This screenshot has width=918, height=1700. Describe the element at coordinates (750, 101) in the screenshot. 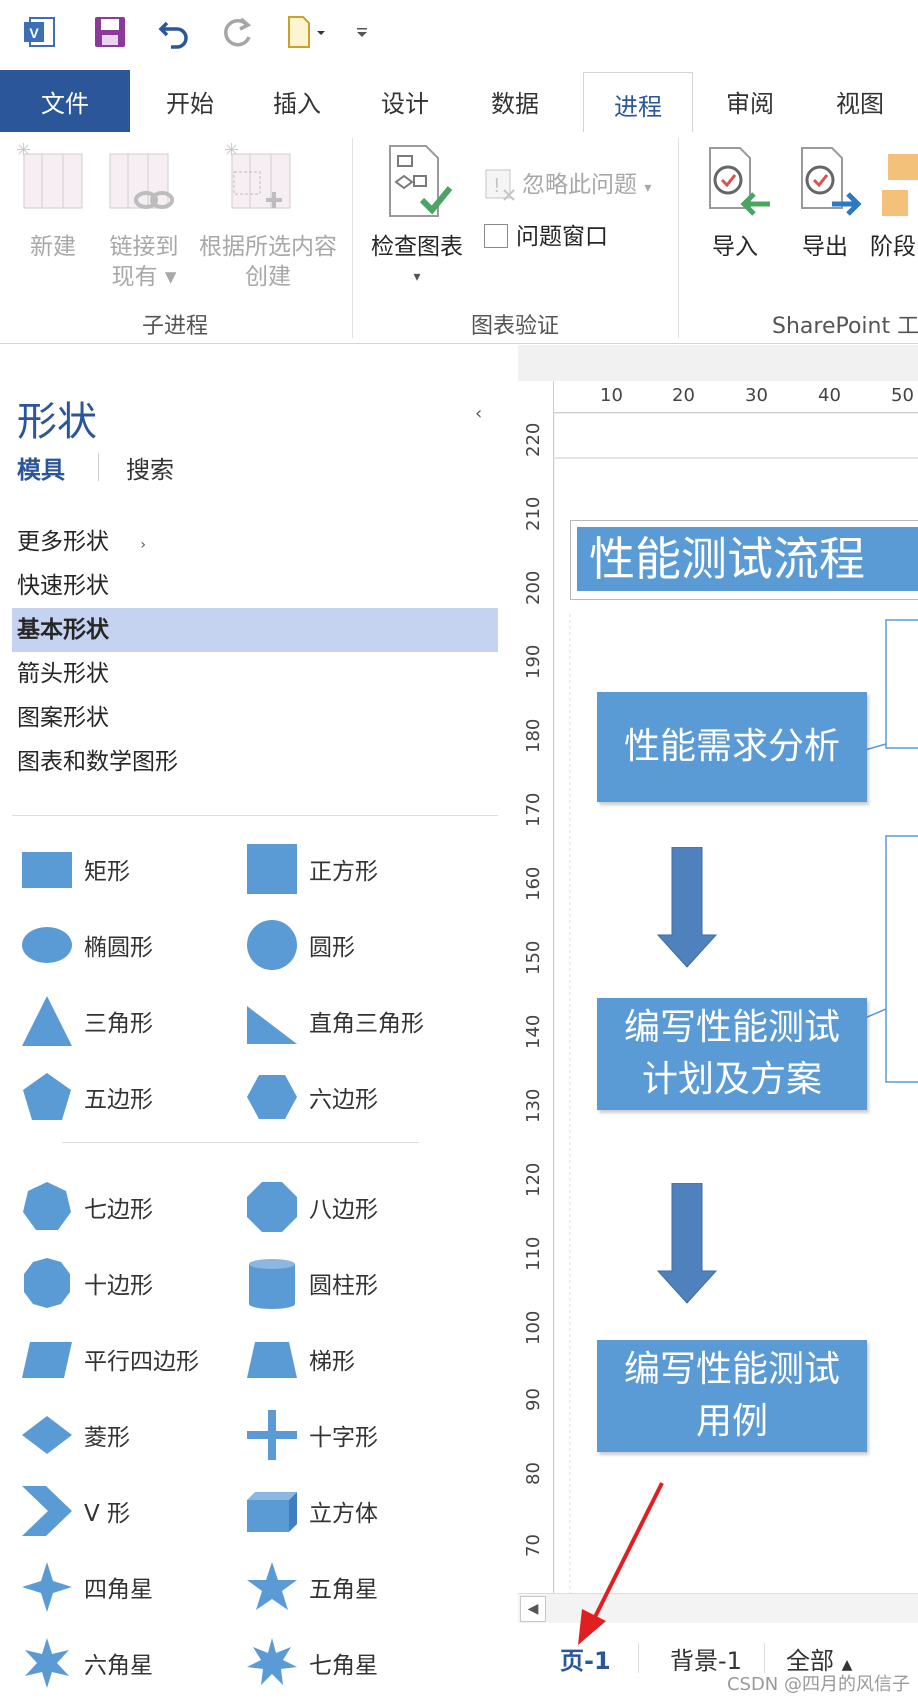

I see `tab-review: 审阅` at that location.